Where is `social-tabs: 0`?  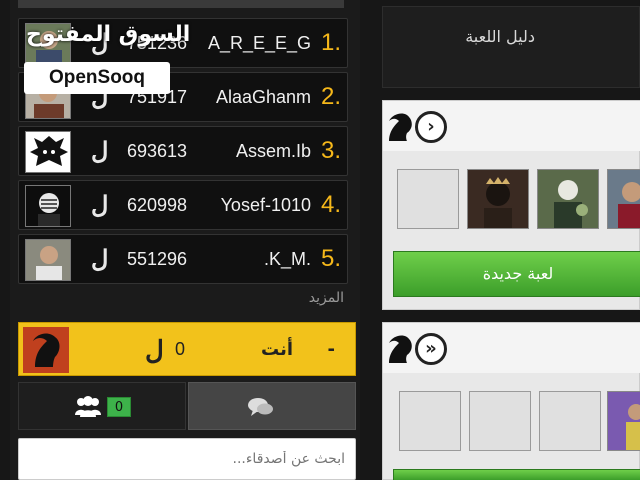 social-tabs: 0 is located at coordinates (187, 406).